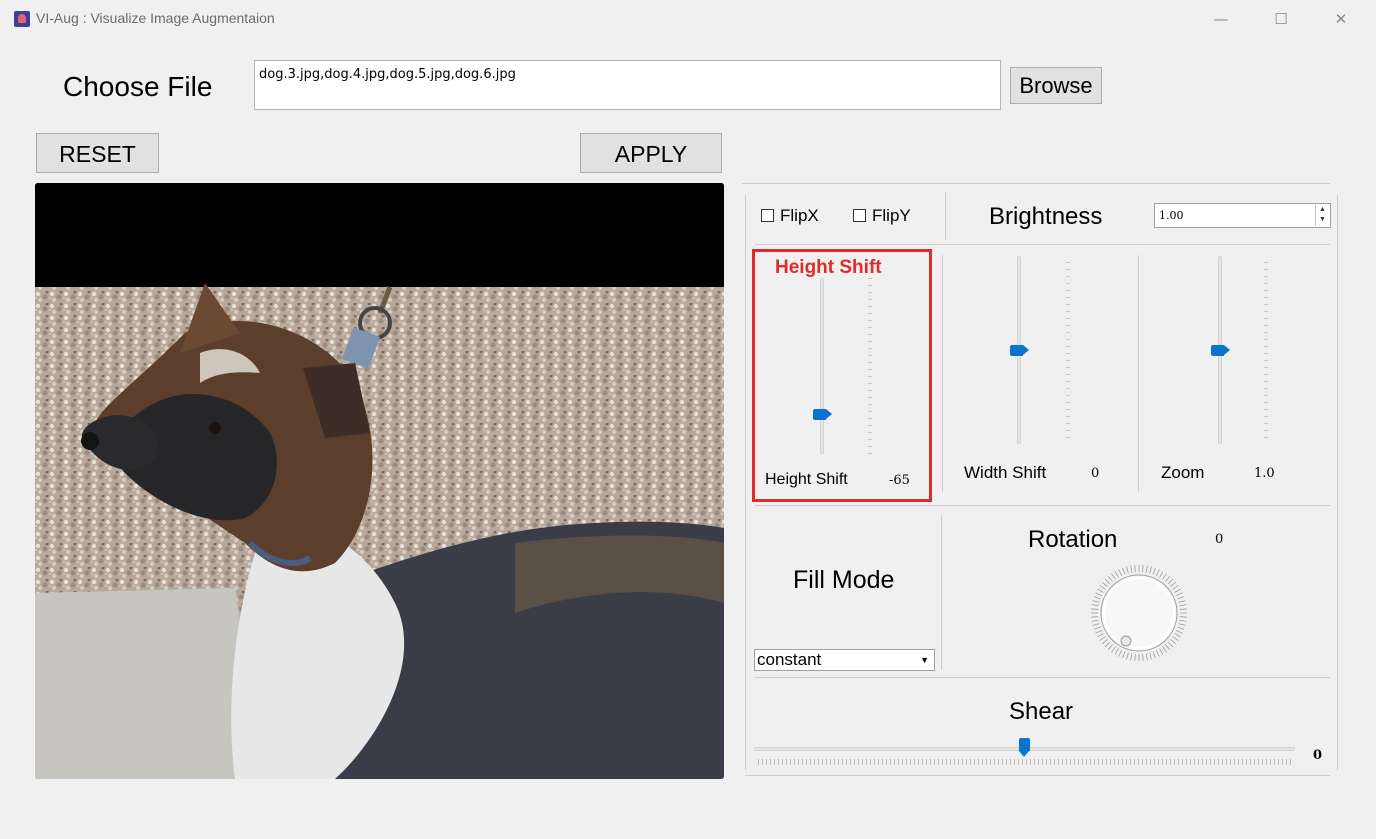 Image resolution: width=1376 pixels, height=839 pixels. What do you see at coordinates (844, 580) in the screenshot?
I see `fill-mode-label: Fill Mode` at bounding box center [844, 580].